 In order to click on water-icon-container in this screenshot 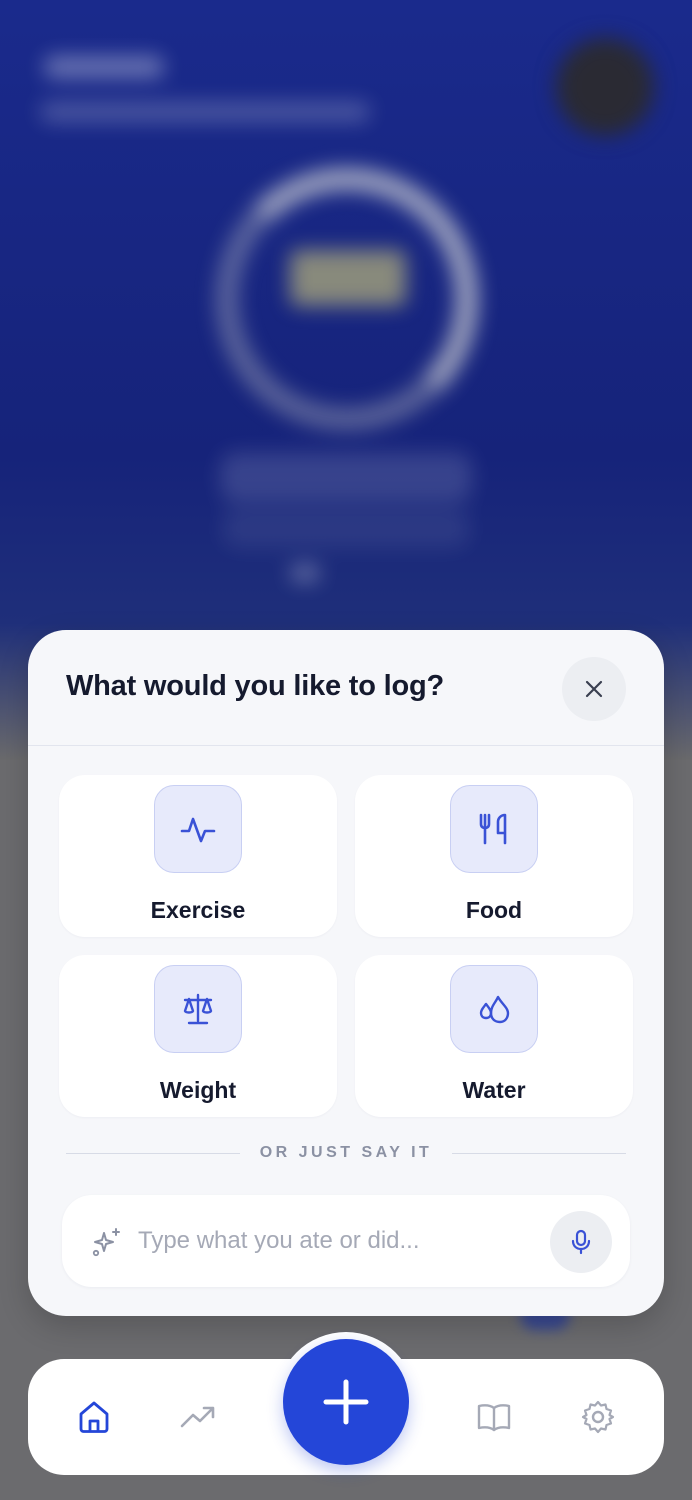, I will do `click(494, 1009)`.